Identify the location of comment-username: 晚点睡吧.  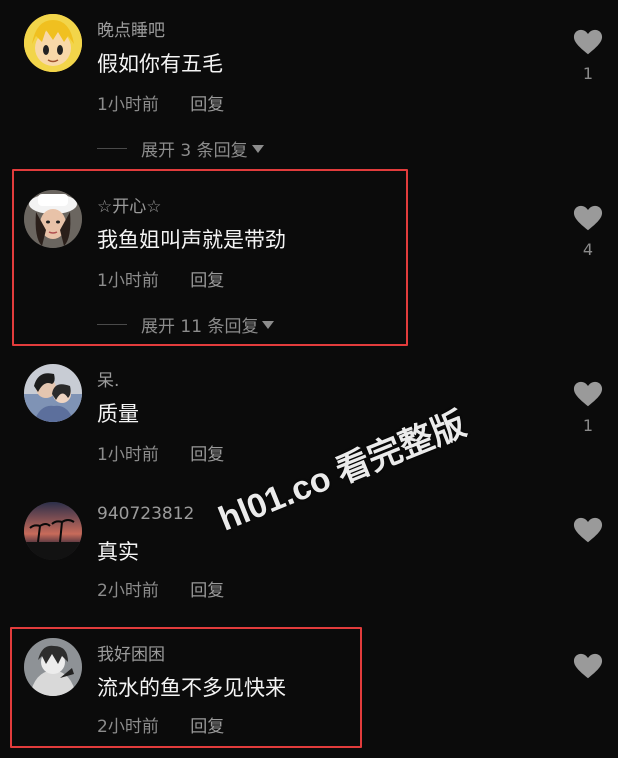
(131, 28).